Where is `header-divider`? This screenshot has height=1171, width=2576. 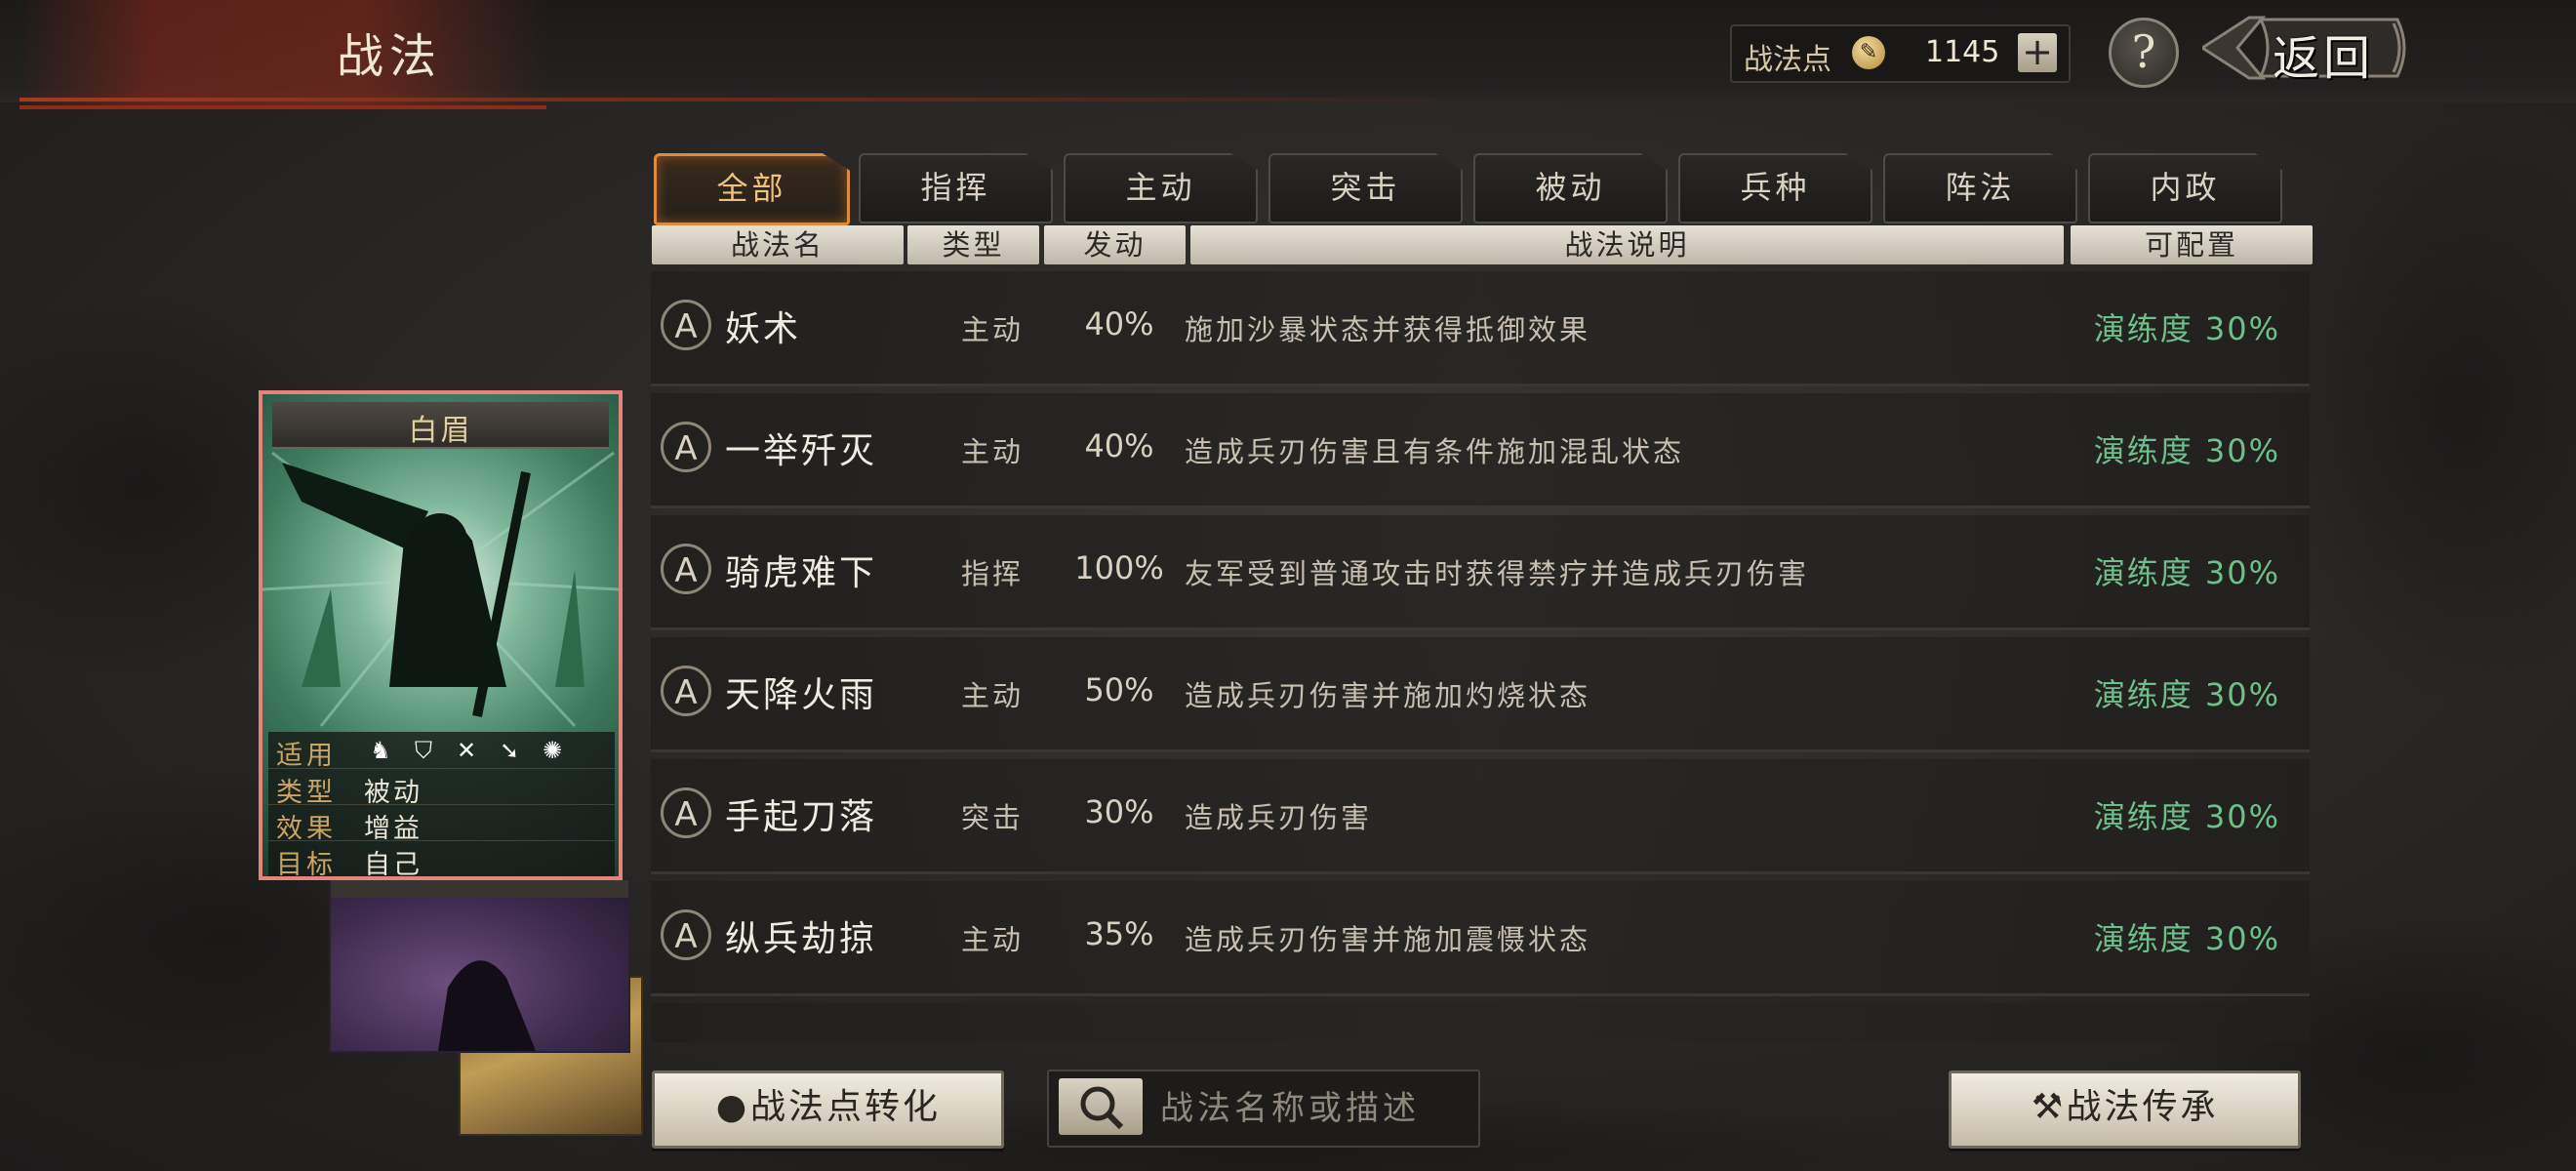
header-divider is located at coordinates (1268, 99).